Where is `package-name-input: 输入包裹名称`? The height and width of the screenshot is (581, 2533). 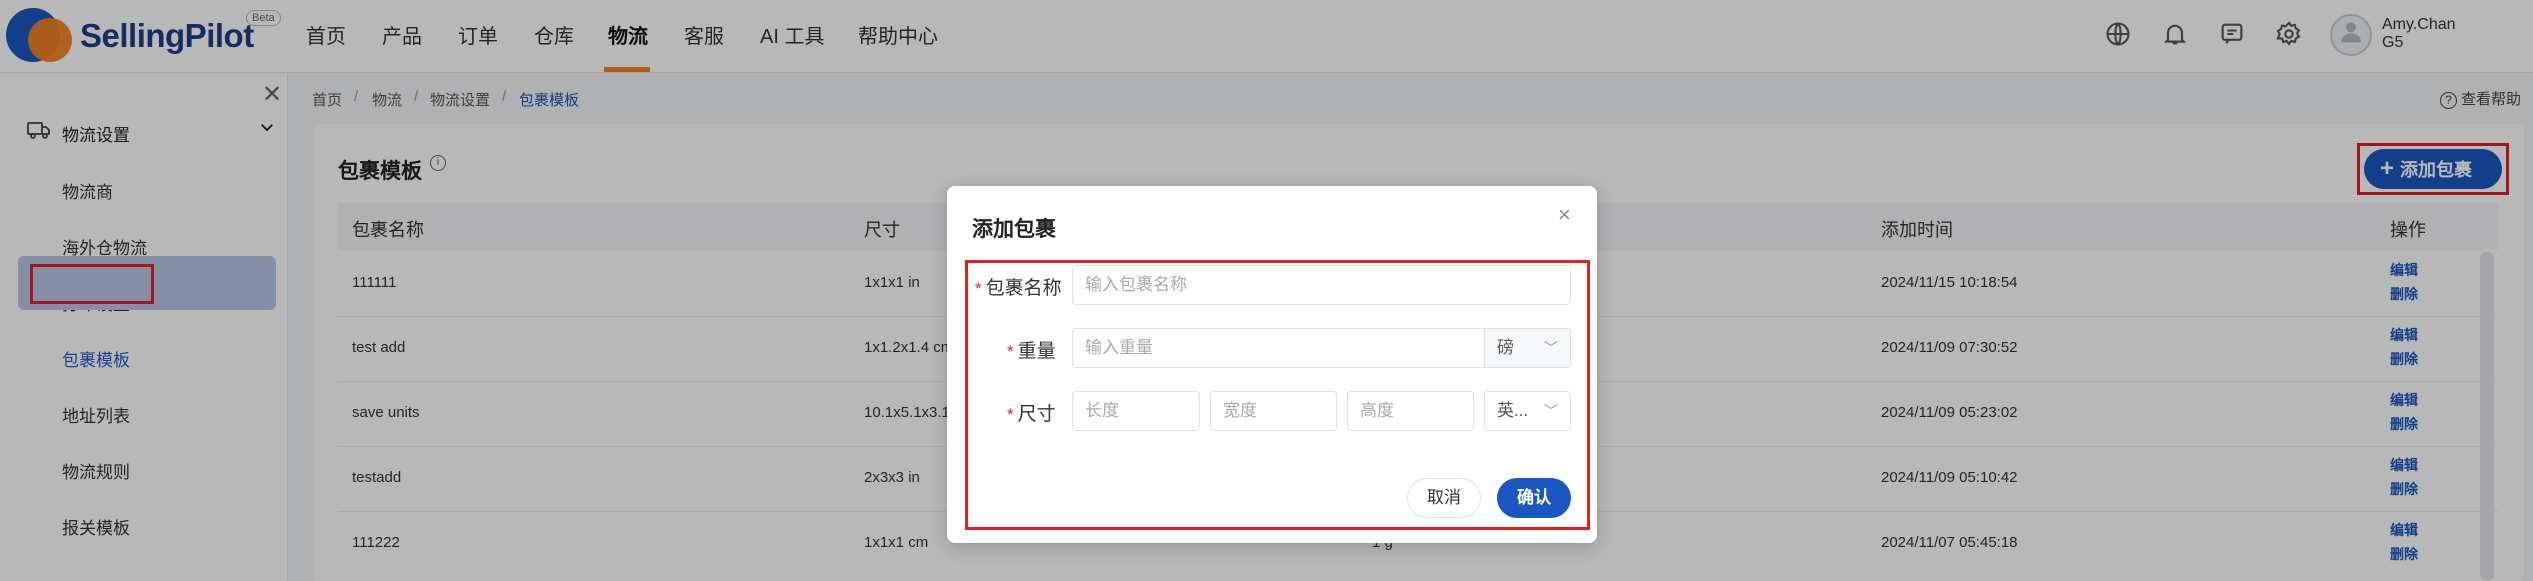
package-name-input: 输入包裹名称 is located at coordinates (1321, 285).